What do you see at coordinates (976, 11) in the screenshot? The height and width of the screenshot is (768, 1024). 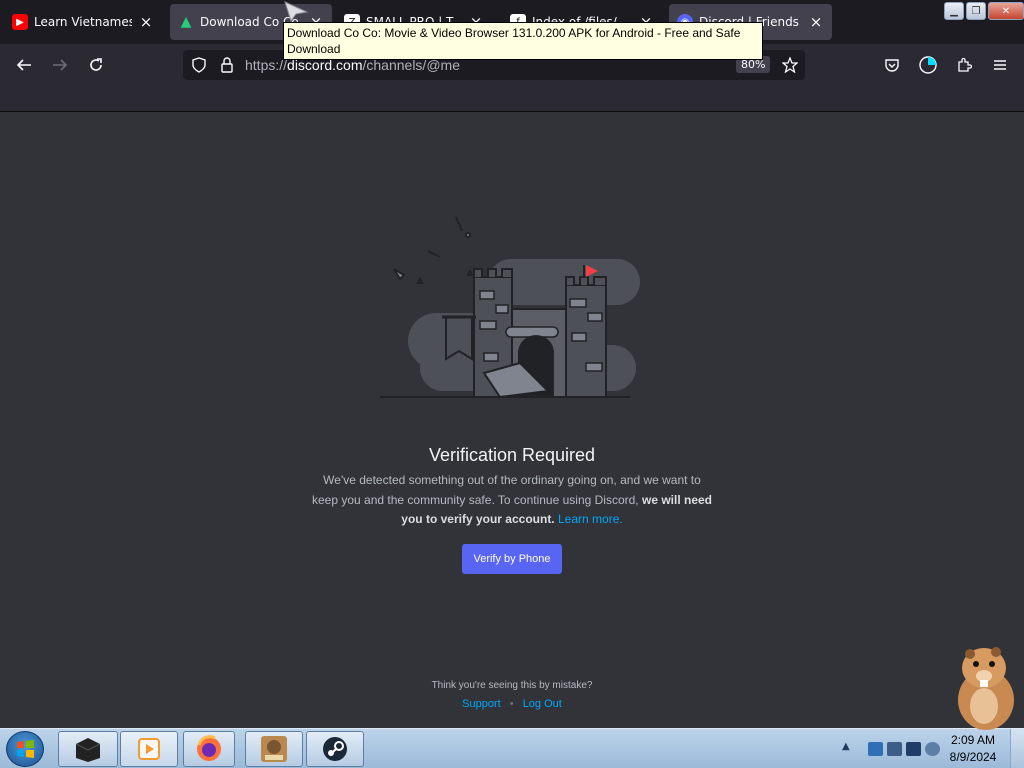 I see `restore-button: ❐` at bounding box center [976, 11].